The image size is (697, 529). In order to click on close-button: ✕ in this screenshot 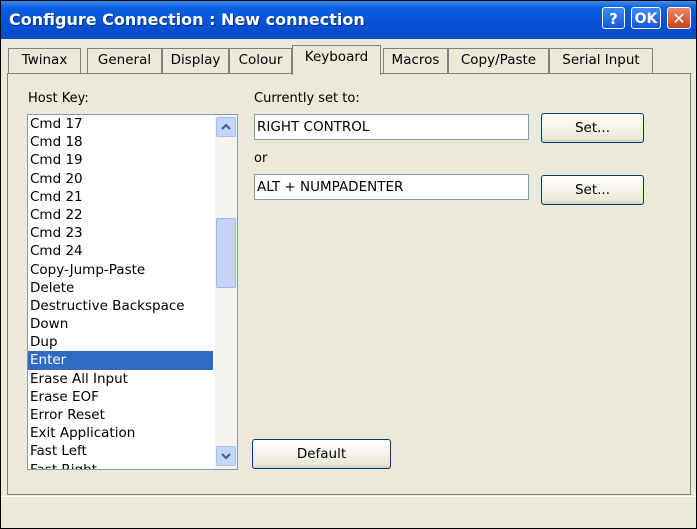, I will do `click(679, 18)`.